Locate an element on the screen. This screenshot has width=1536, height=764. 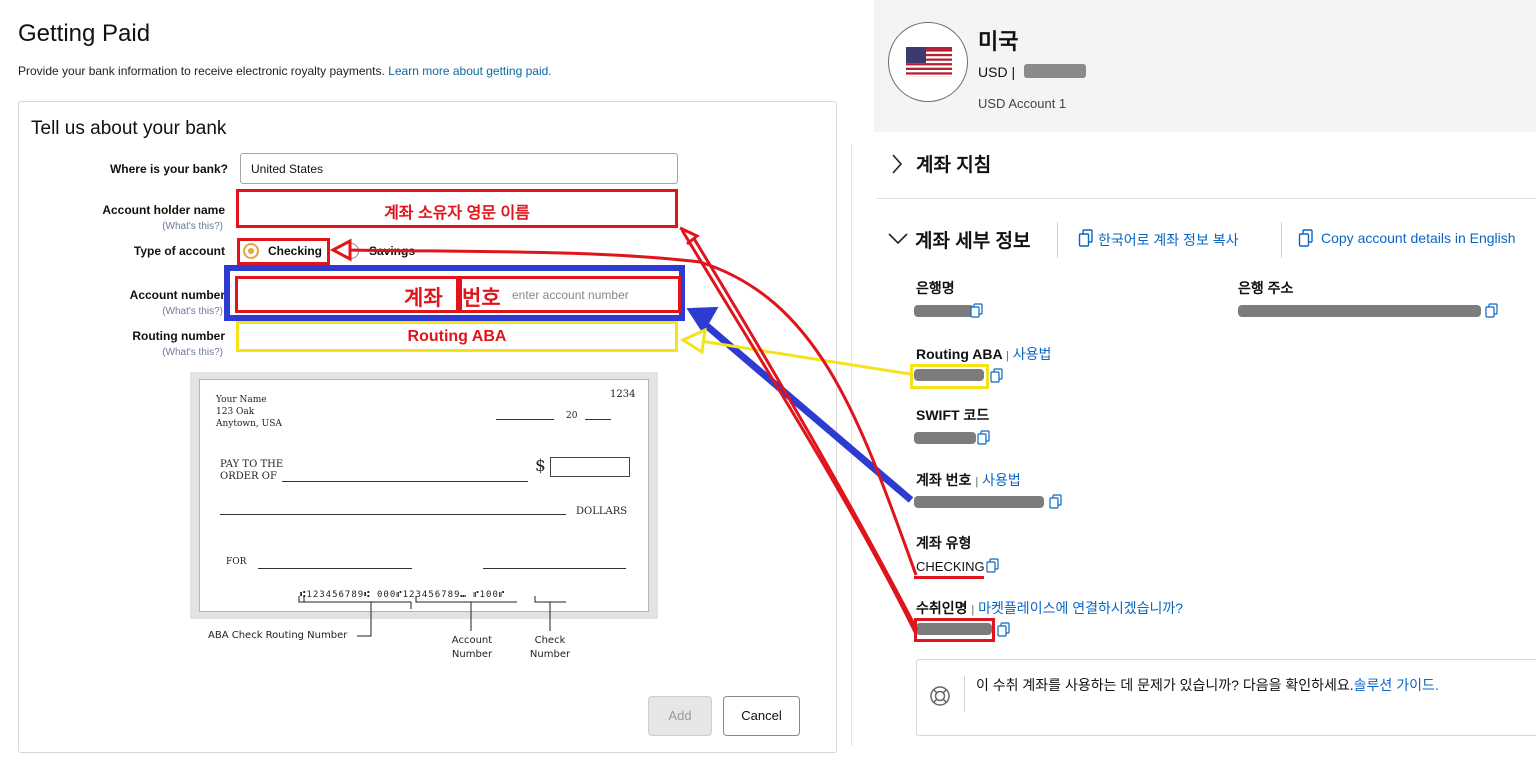
page-title: Getting Paid is located at coordinates (84, 33).